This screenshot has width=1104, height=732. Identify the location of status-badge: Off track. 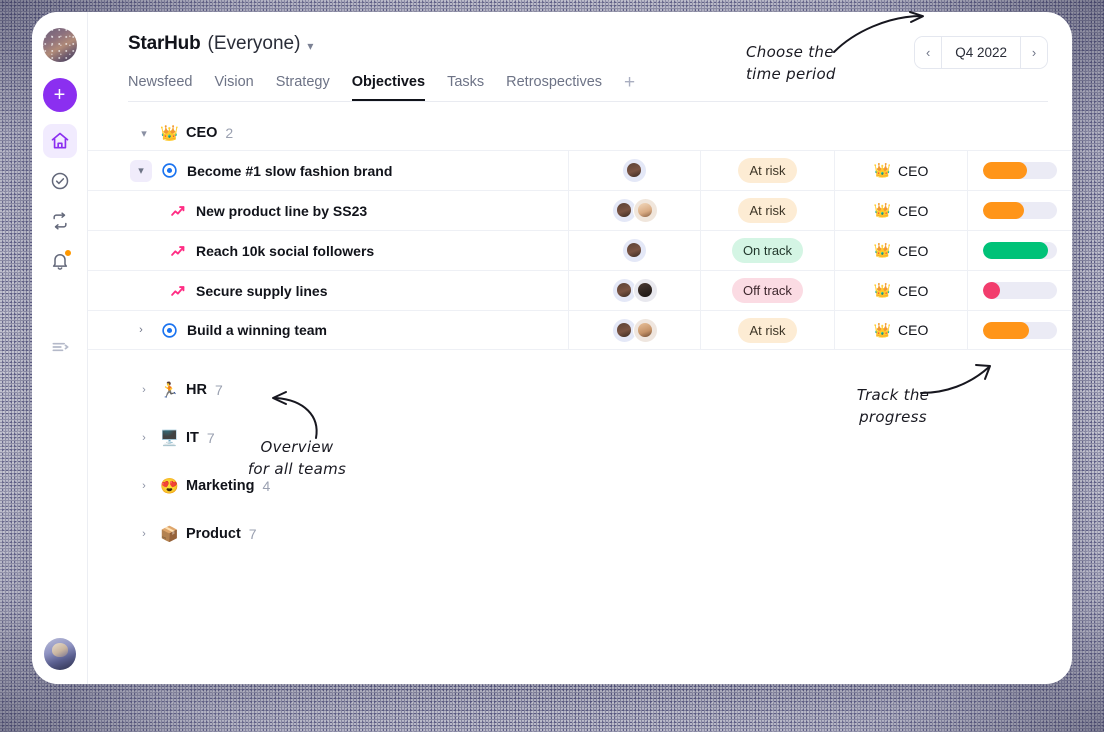
(767, 290).